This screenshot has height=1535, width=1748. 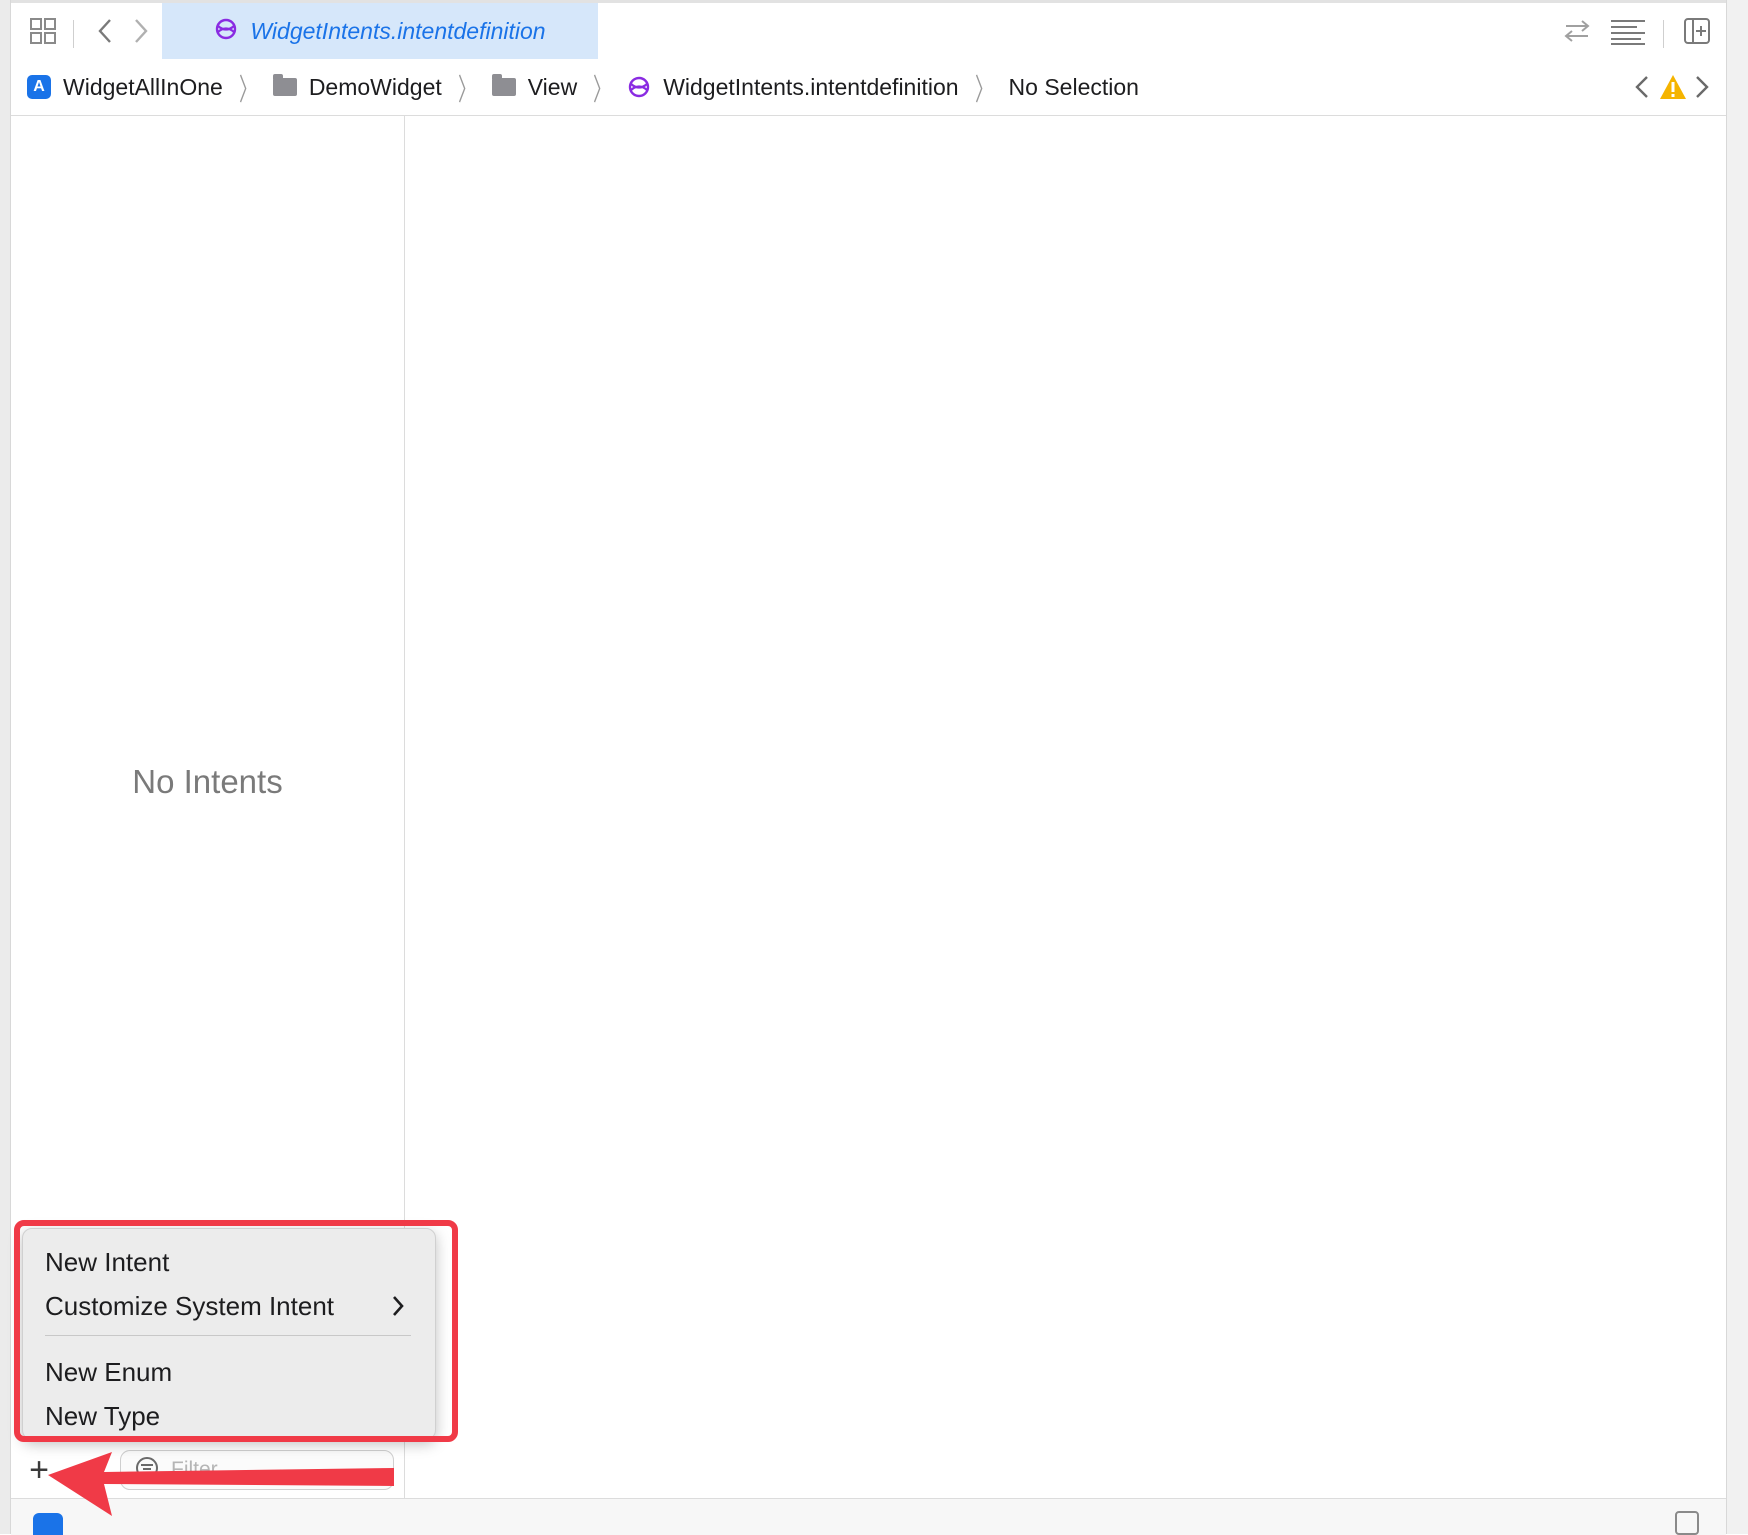 What do you see at coordinates (552, 86) in the screenshot?
I see `breadcrumb-label: View` at bounding box center [552, 86].